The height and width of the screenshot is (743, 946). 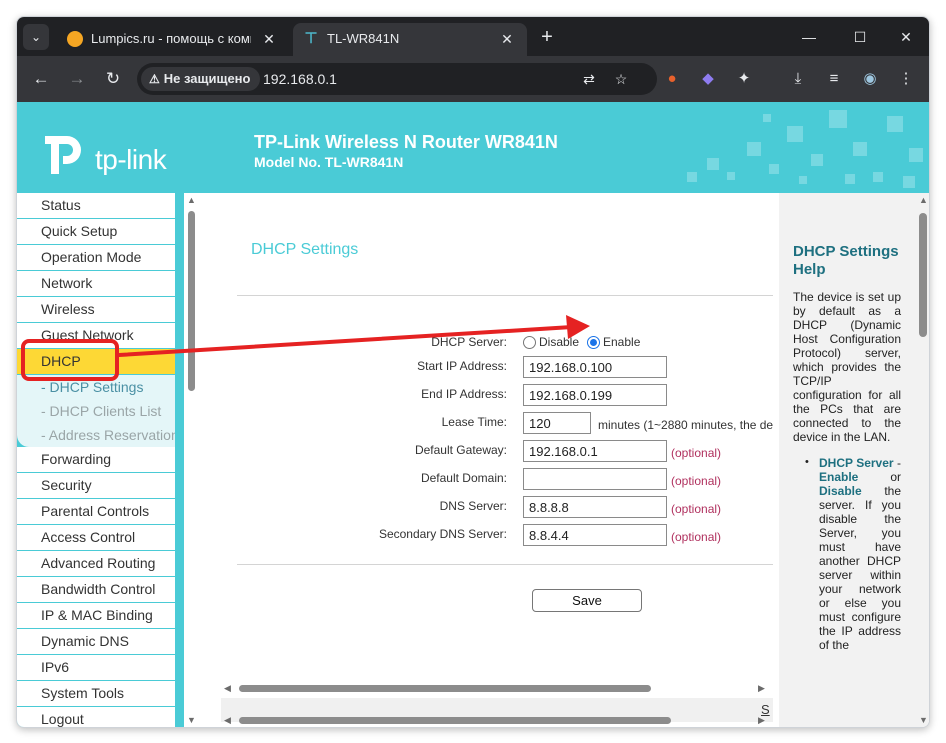 I want to click on lease-time-input, so click(x=557, y=423).